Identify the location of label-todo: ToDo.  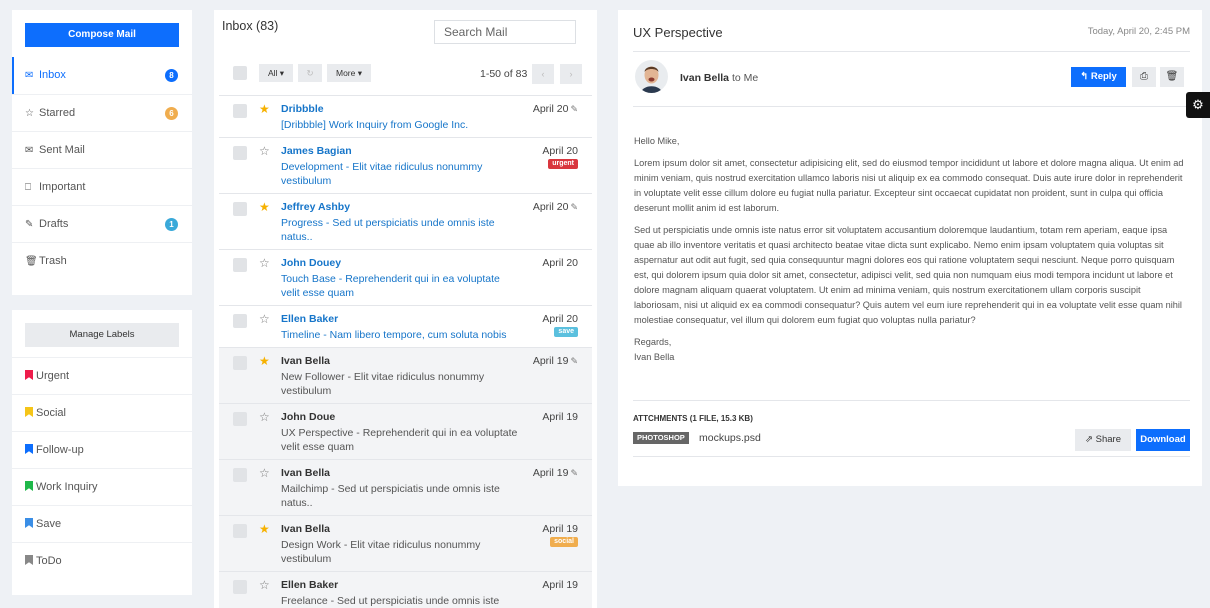
(102, 560).